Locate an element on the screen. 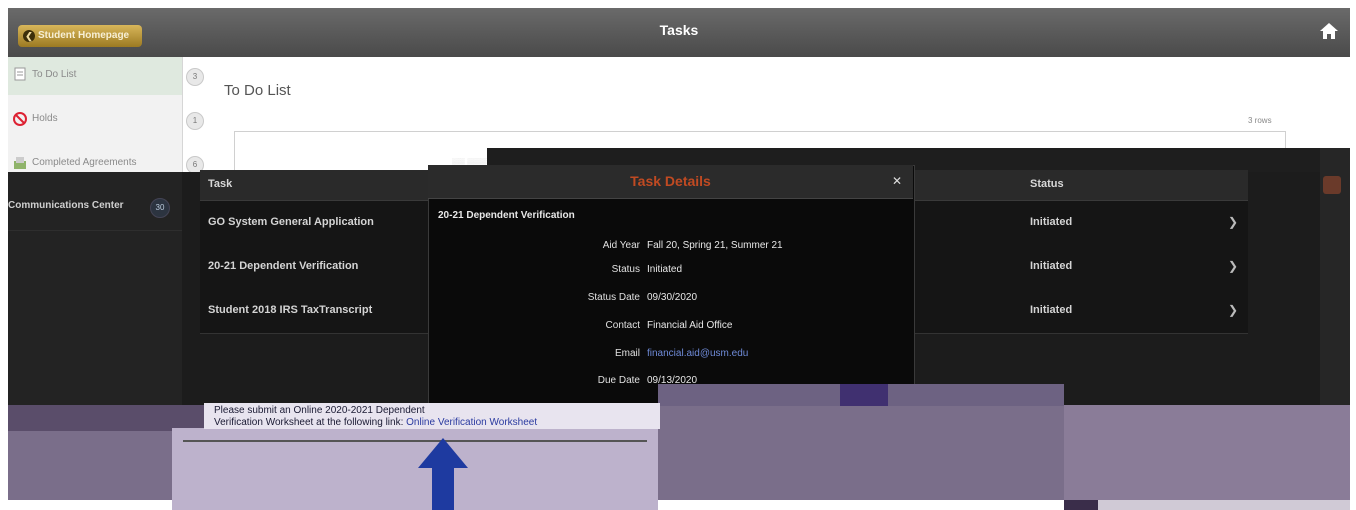 The image size is (1356, 510). online-verification-worksheet-link: Online Verification Worksheet is located at coordinates (471, 422).